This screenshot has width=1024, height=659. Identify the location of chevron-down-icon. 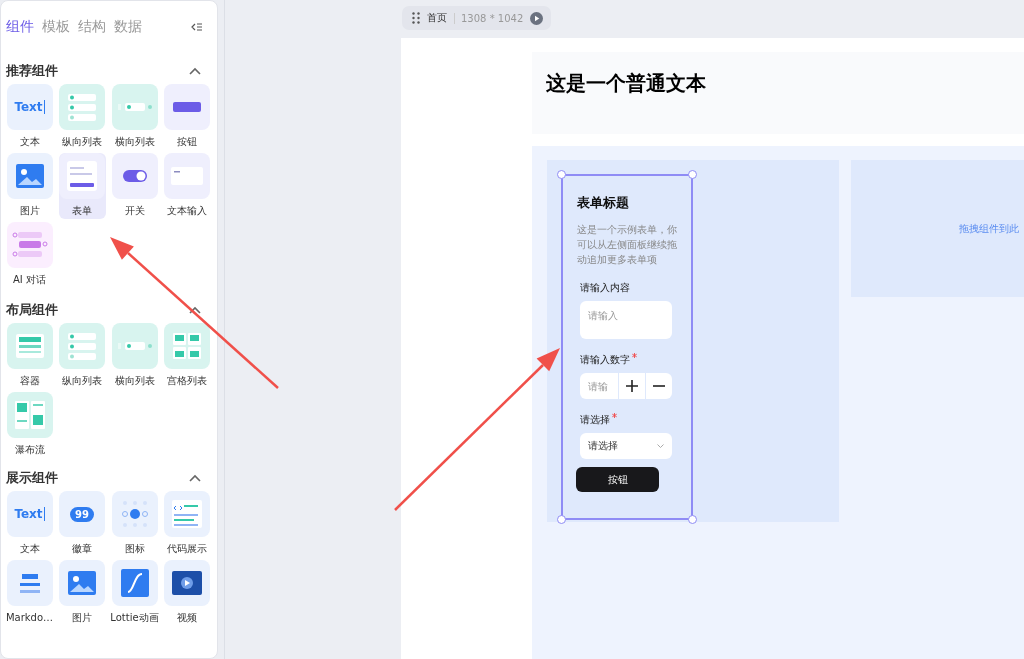
(660, 446).